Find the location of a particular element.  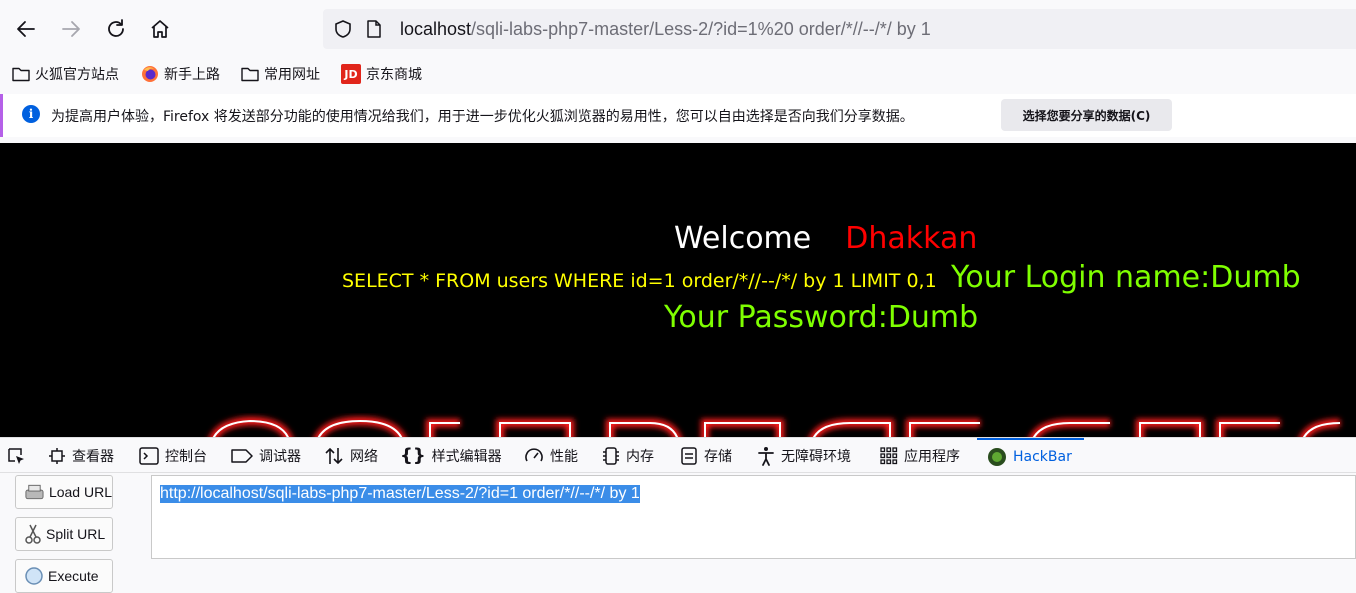

welcome-text: Welcome is located at coordinates (743, 238).